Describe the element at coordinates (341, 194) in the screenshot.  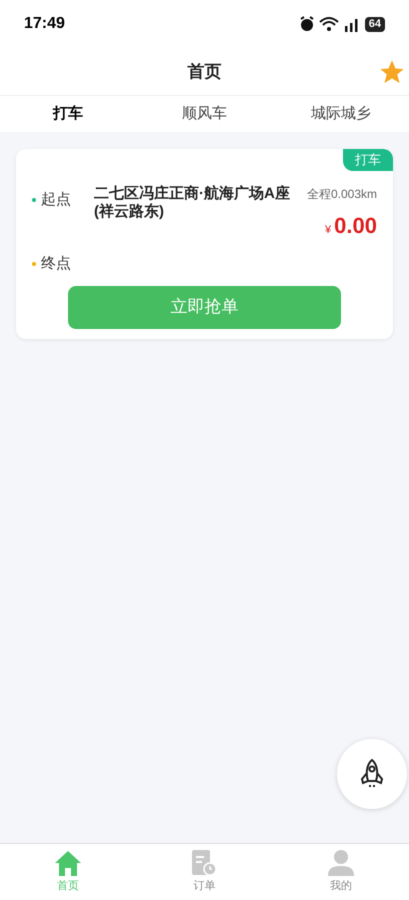
I see `distance-text: 全程0.003km` at that location.